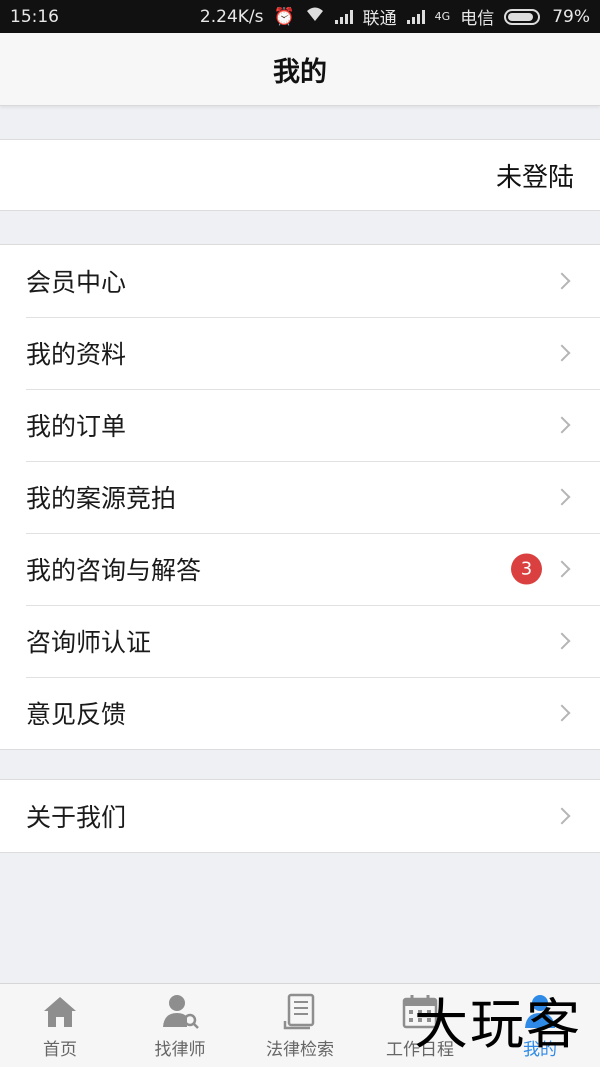  What do you see at coordinates (300, 425) in the screenshot?
I see `menu-item-my-orders: 我的订单` at bounding box center [300, 425].